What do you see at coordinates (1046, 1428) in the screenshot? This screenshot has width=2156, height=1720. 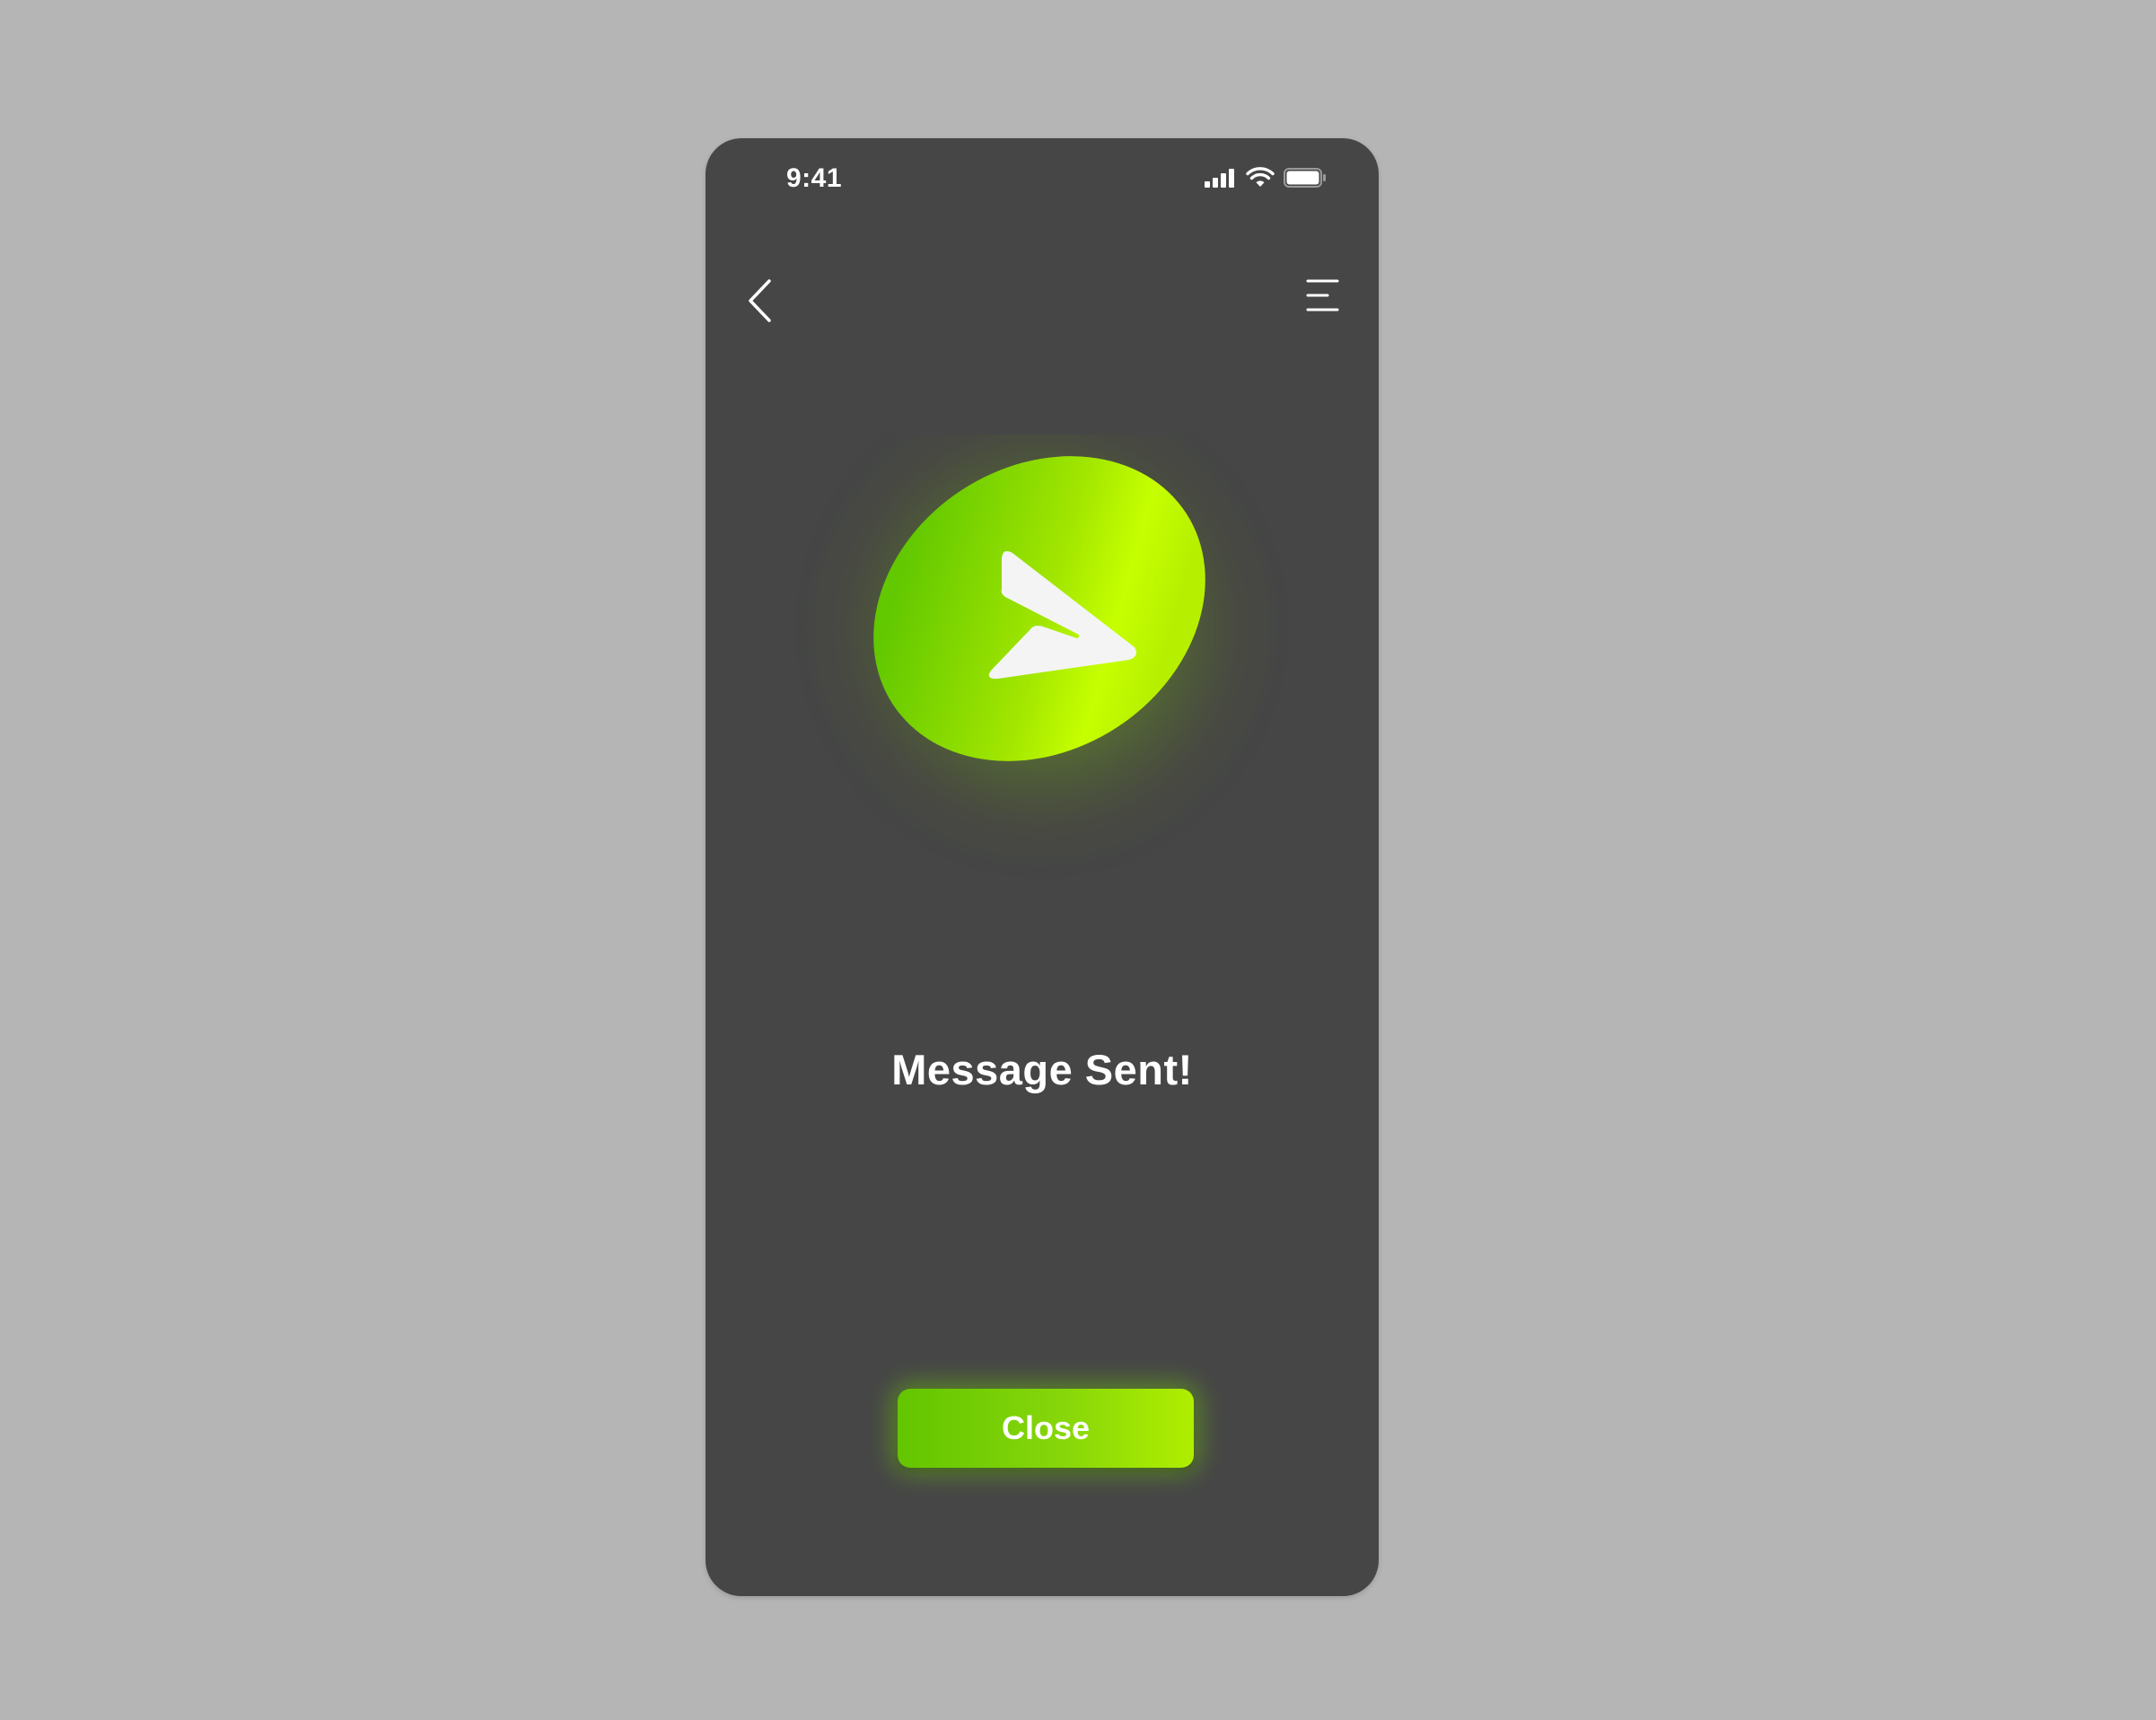 I see `close-button: Close` at bounding box center [1046, 1428].